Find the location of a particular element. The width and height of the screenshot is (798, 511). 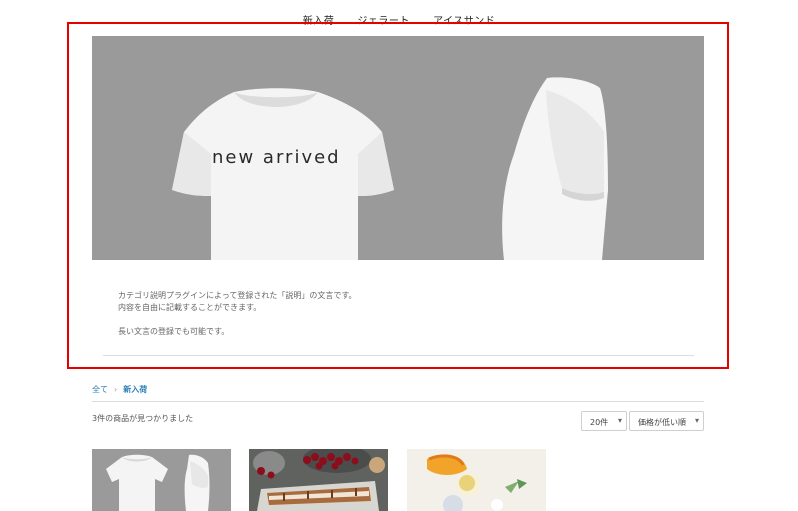

sort-order-select: 価格が低い順 ▾ is located at coordinates (666, 421).